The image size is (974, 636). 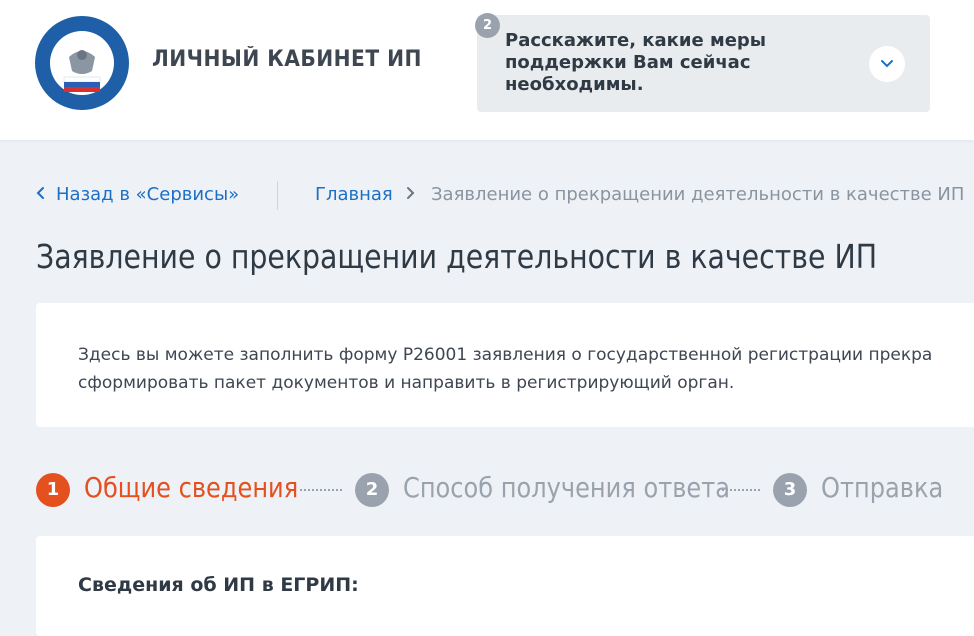 I want to click on back-link-label: Назад в «Сервисы», so click(x=148, y=194).